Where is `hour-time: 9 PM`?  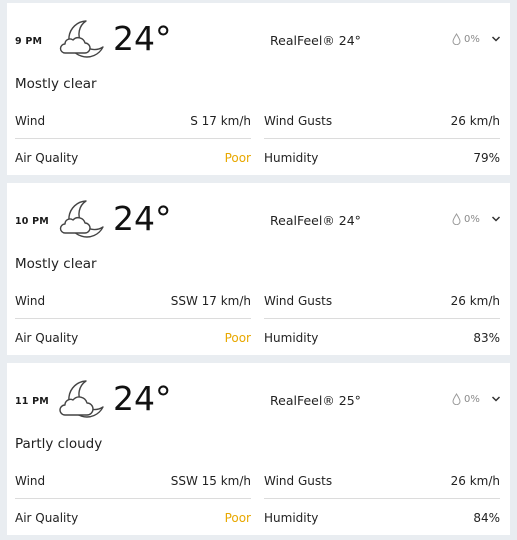
hour-time: 9 PM is located at coordinates (29, 41).